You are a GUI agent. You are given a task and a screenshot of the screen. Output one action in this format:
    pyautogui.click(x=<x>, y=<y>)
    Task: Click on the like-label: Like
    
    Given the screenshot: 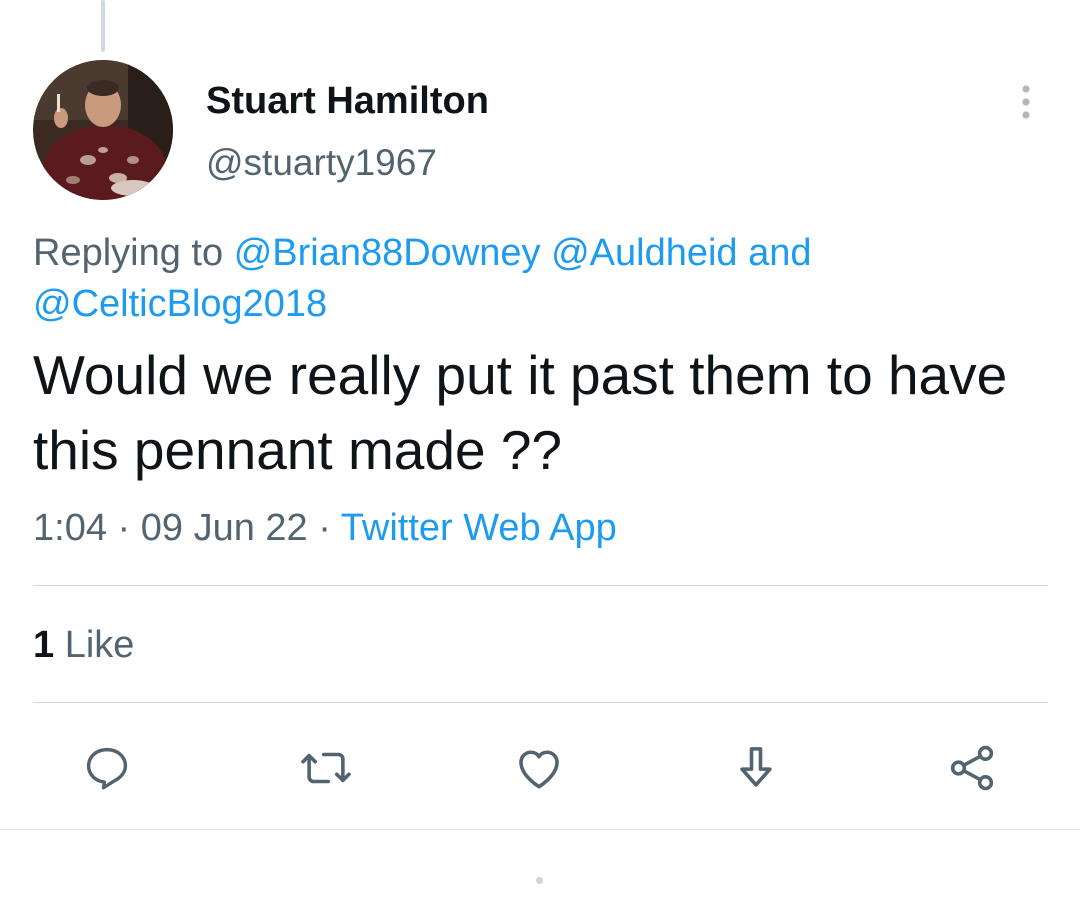 What is the action you would take?
    pyautogui.click(x=99, y=645)
    